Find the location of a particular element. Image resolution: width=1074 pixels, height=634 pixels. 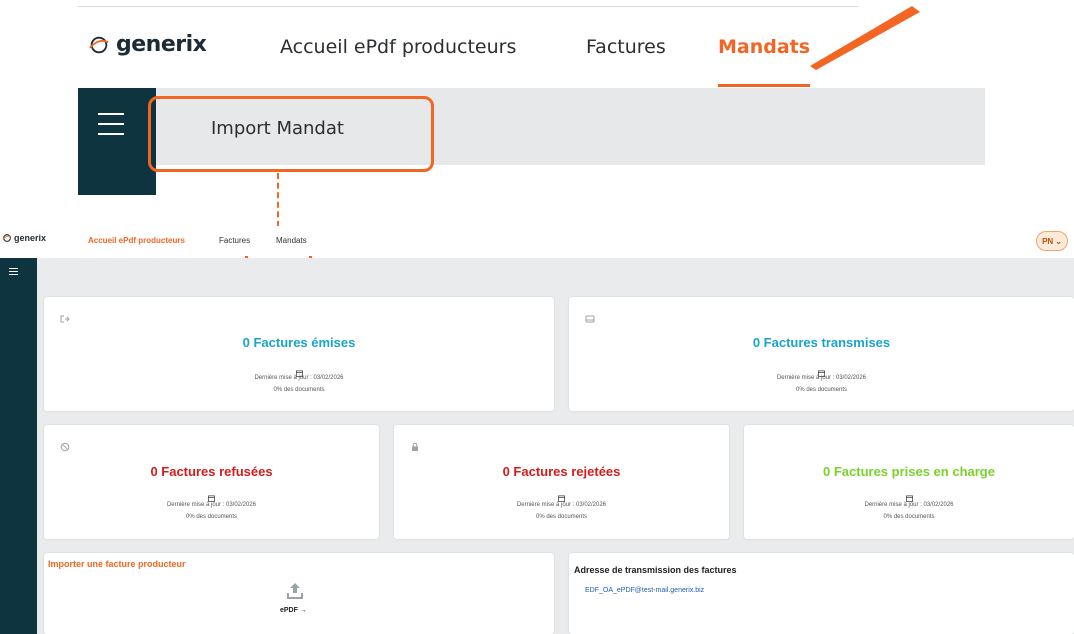

chevron-down-icon: ⌄ is located at coordinates (1058, 241).